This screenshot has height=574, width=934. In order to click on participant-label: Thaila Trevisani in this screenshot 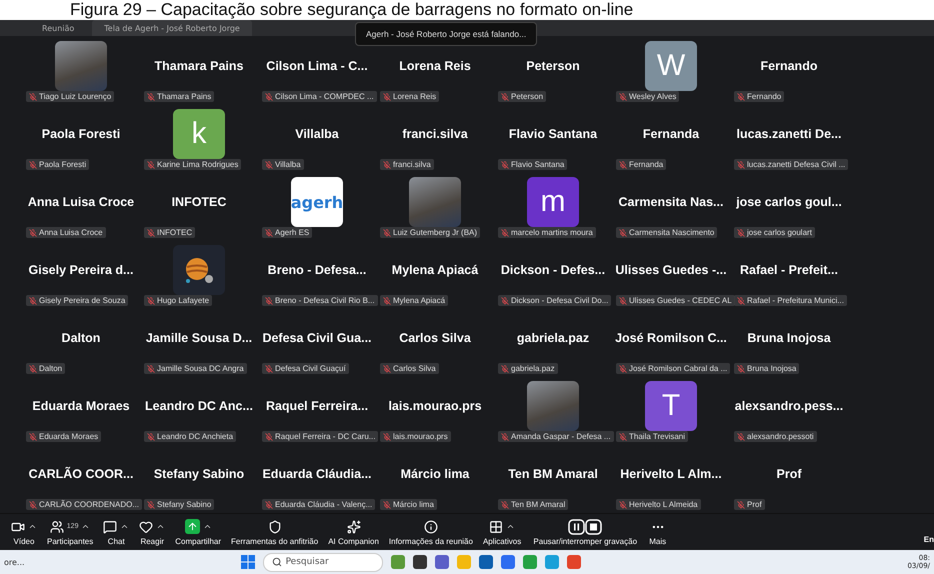, I will do `click(657, 436)`.